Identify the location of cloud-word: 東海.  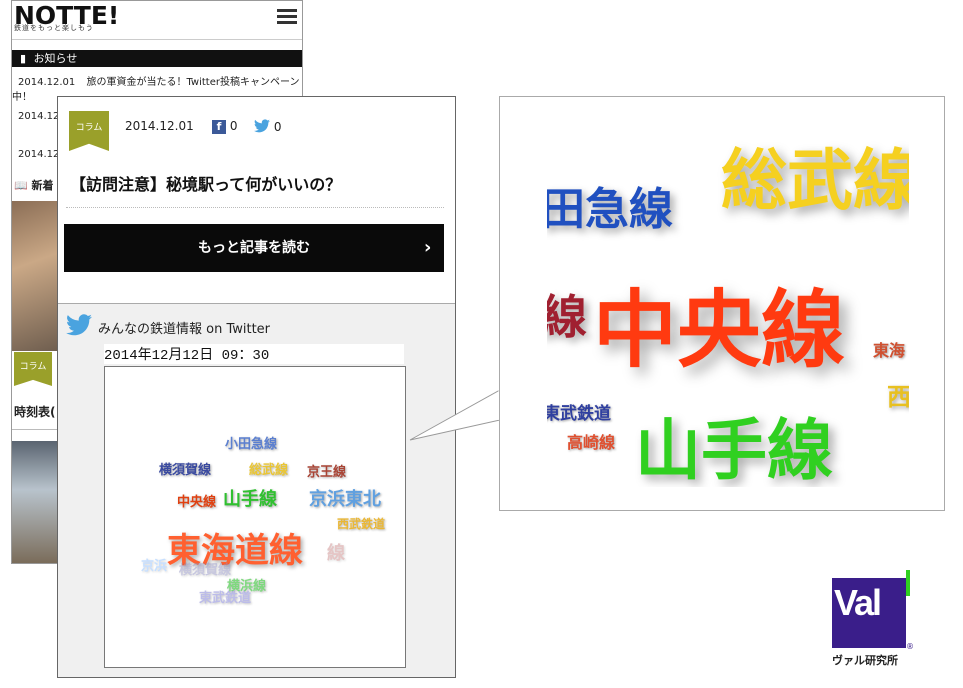
(889, 349).